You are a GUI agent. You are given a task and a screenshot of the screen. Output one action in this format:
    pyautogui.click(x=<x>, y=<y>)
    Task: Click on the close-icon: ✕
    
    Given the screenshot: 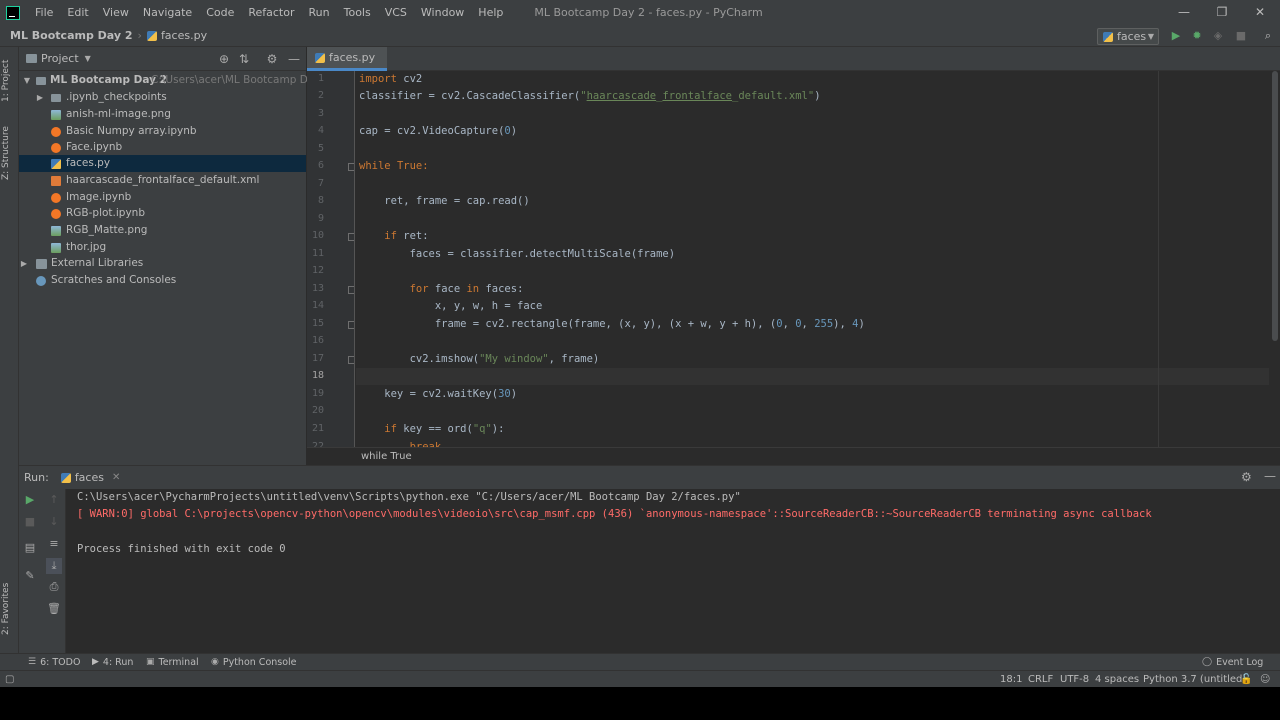 What is the action you would take?
    pyautogui.click(x=116, y=477)
    